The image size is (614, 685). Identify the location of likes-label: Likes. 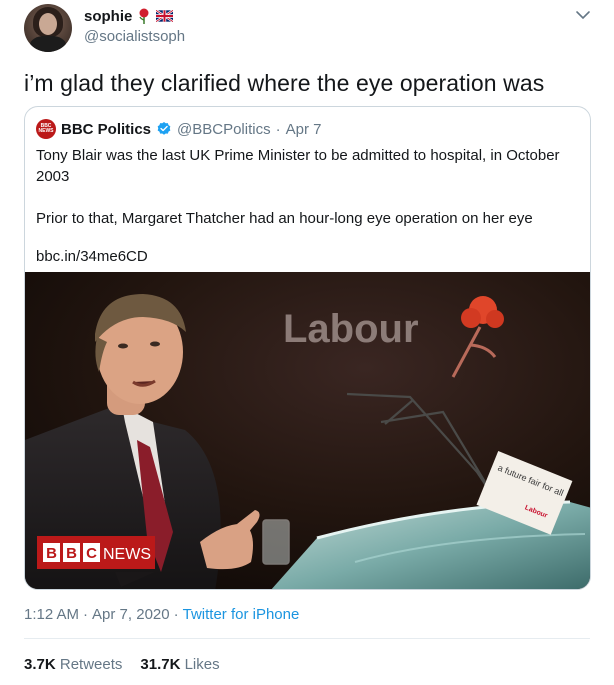
(202, 664).